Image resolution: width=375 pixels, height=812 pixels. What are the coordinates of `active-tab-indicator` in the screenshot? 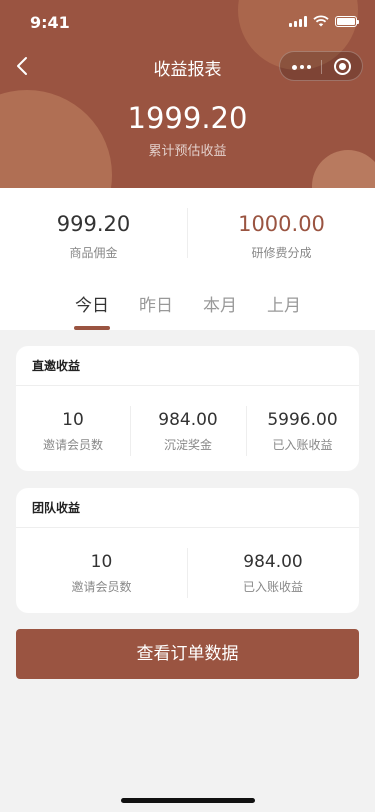 It's located at (92, 328).